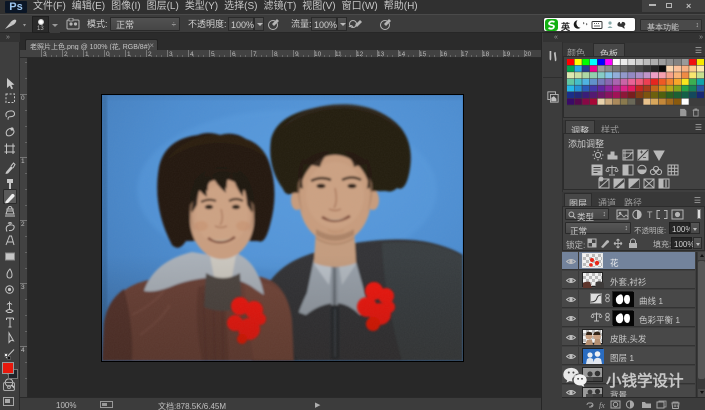 The width and height of the screenshot is (705, 410). I want to click on svg-text: 1, so click(23, 161).